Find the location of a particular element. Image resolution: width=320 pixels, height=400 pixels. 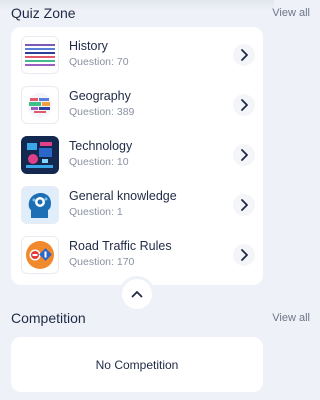

quiz-item-count: Question: 389 is located at coordinates (102, 112).